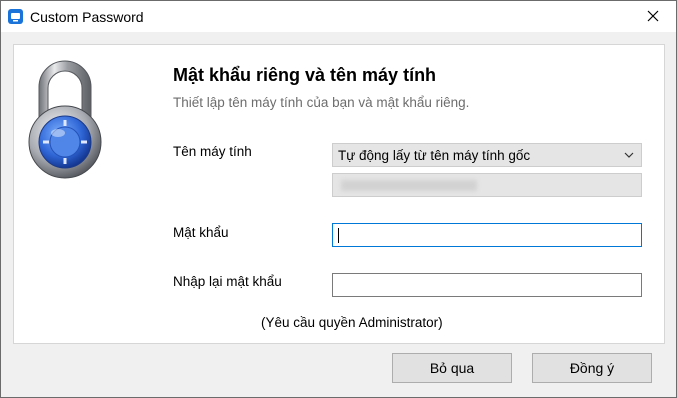  Describe the element at coordinates (338, 235) in the screenshot. I see `text-caret` at that location.